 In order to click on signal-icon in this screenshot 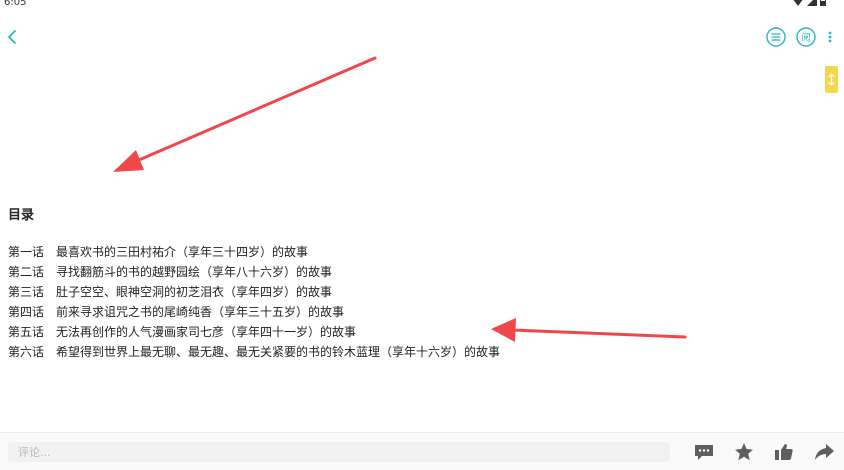, I will do `click(812, 3)`.